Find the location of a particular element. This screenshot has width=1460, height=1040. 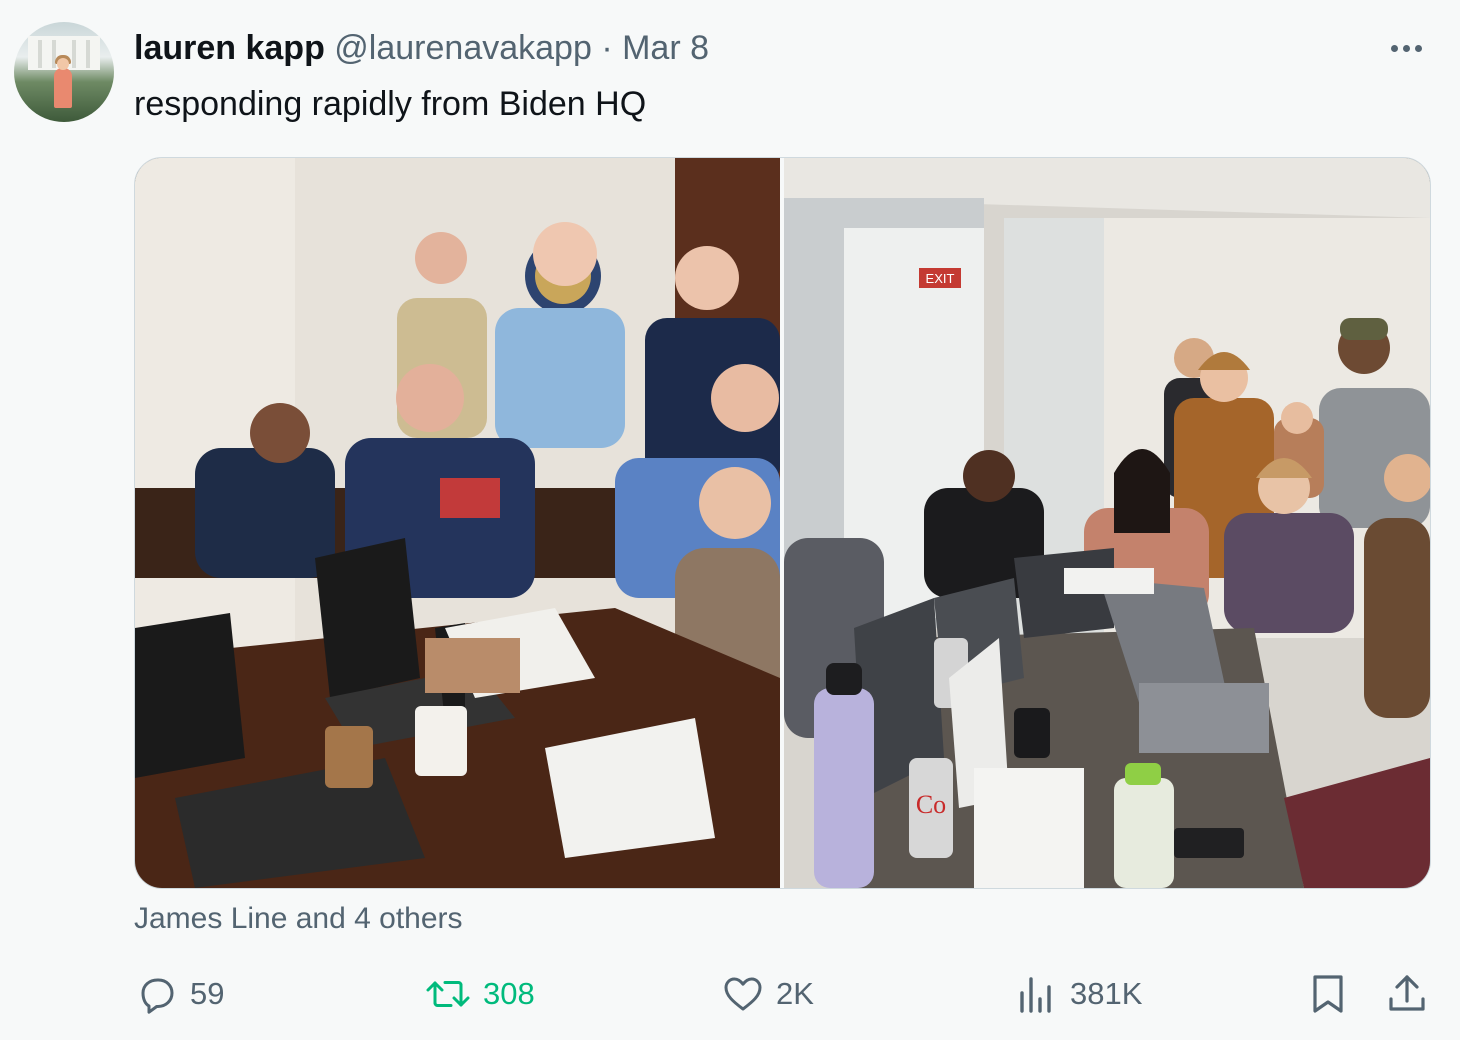

reply-count: 59 is located at coordinates (207, 993).